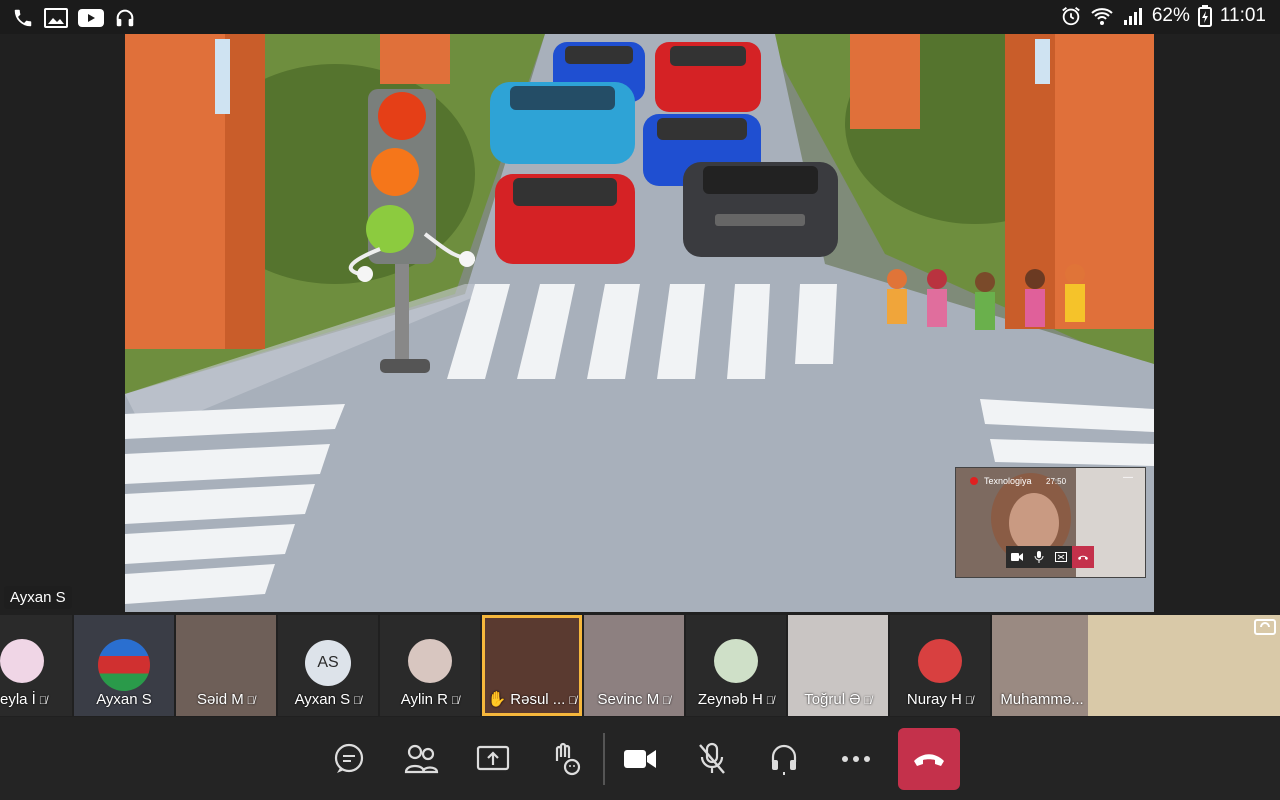  I want to click on pip-share-button, so click(1061, 557).